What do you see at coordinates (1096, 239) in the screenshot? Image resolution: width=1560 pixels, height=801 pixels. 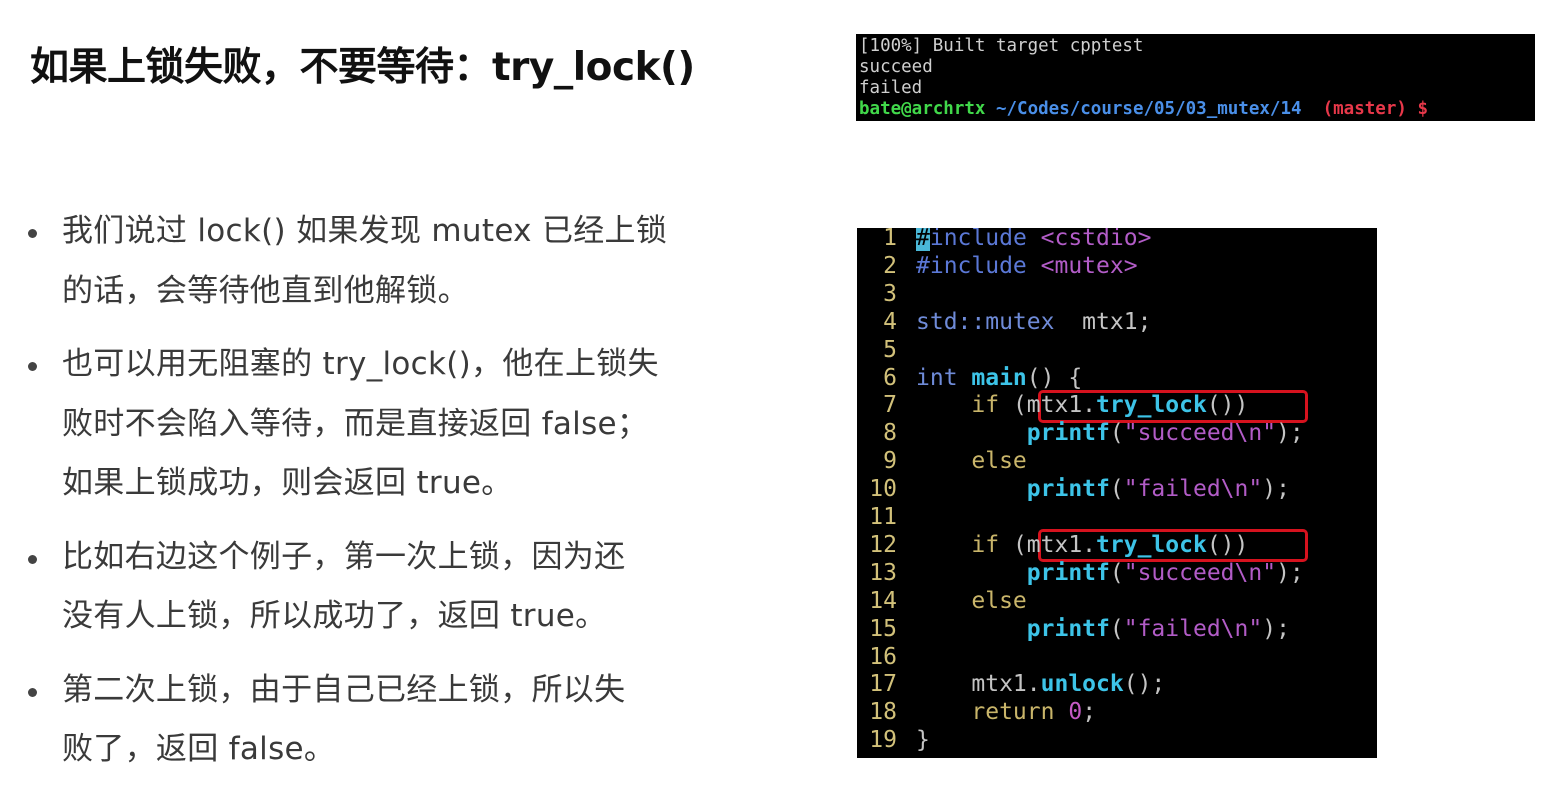 I see `code-token: <cstdio>` at bounding box center [1096, 239].